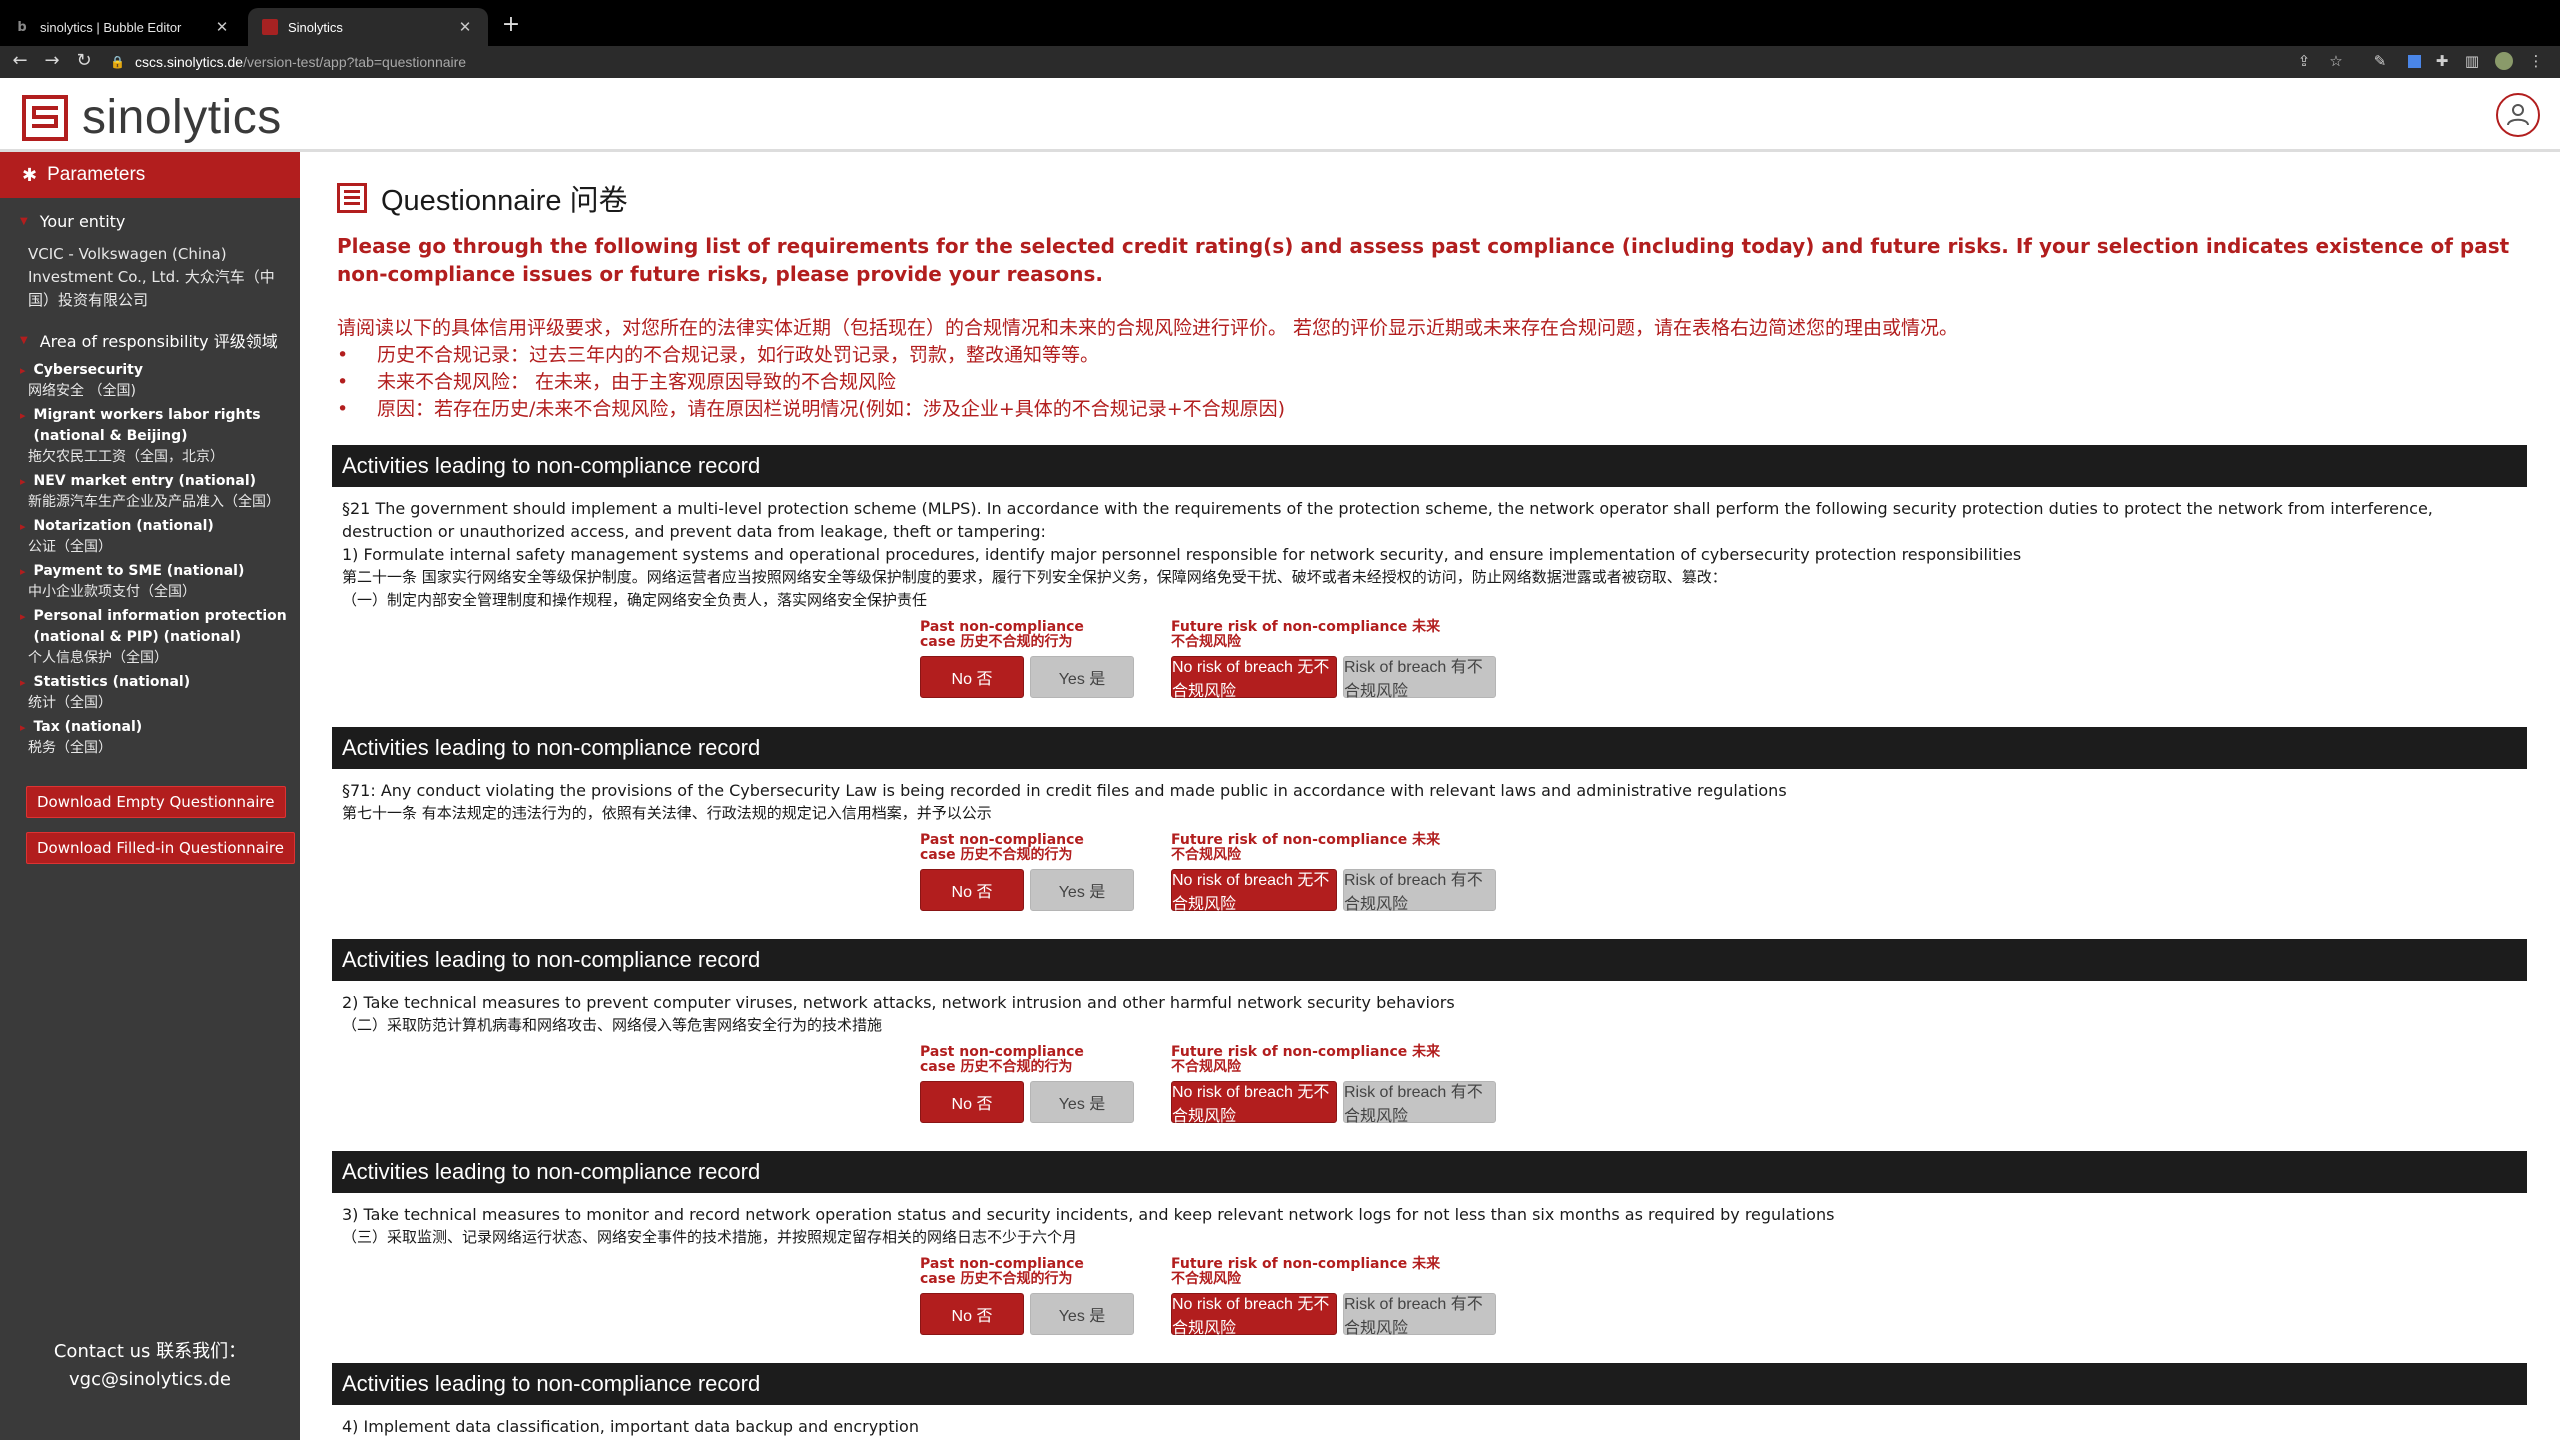  I want to click on area-label: Area of responsibility 评级领域, so click(158, 341).